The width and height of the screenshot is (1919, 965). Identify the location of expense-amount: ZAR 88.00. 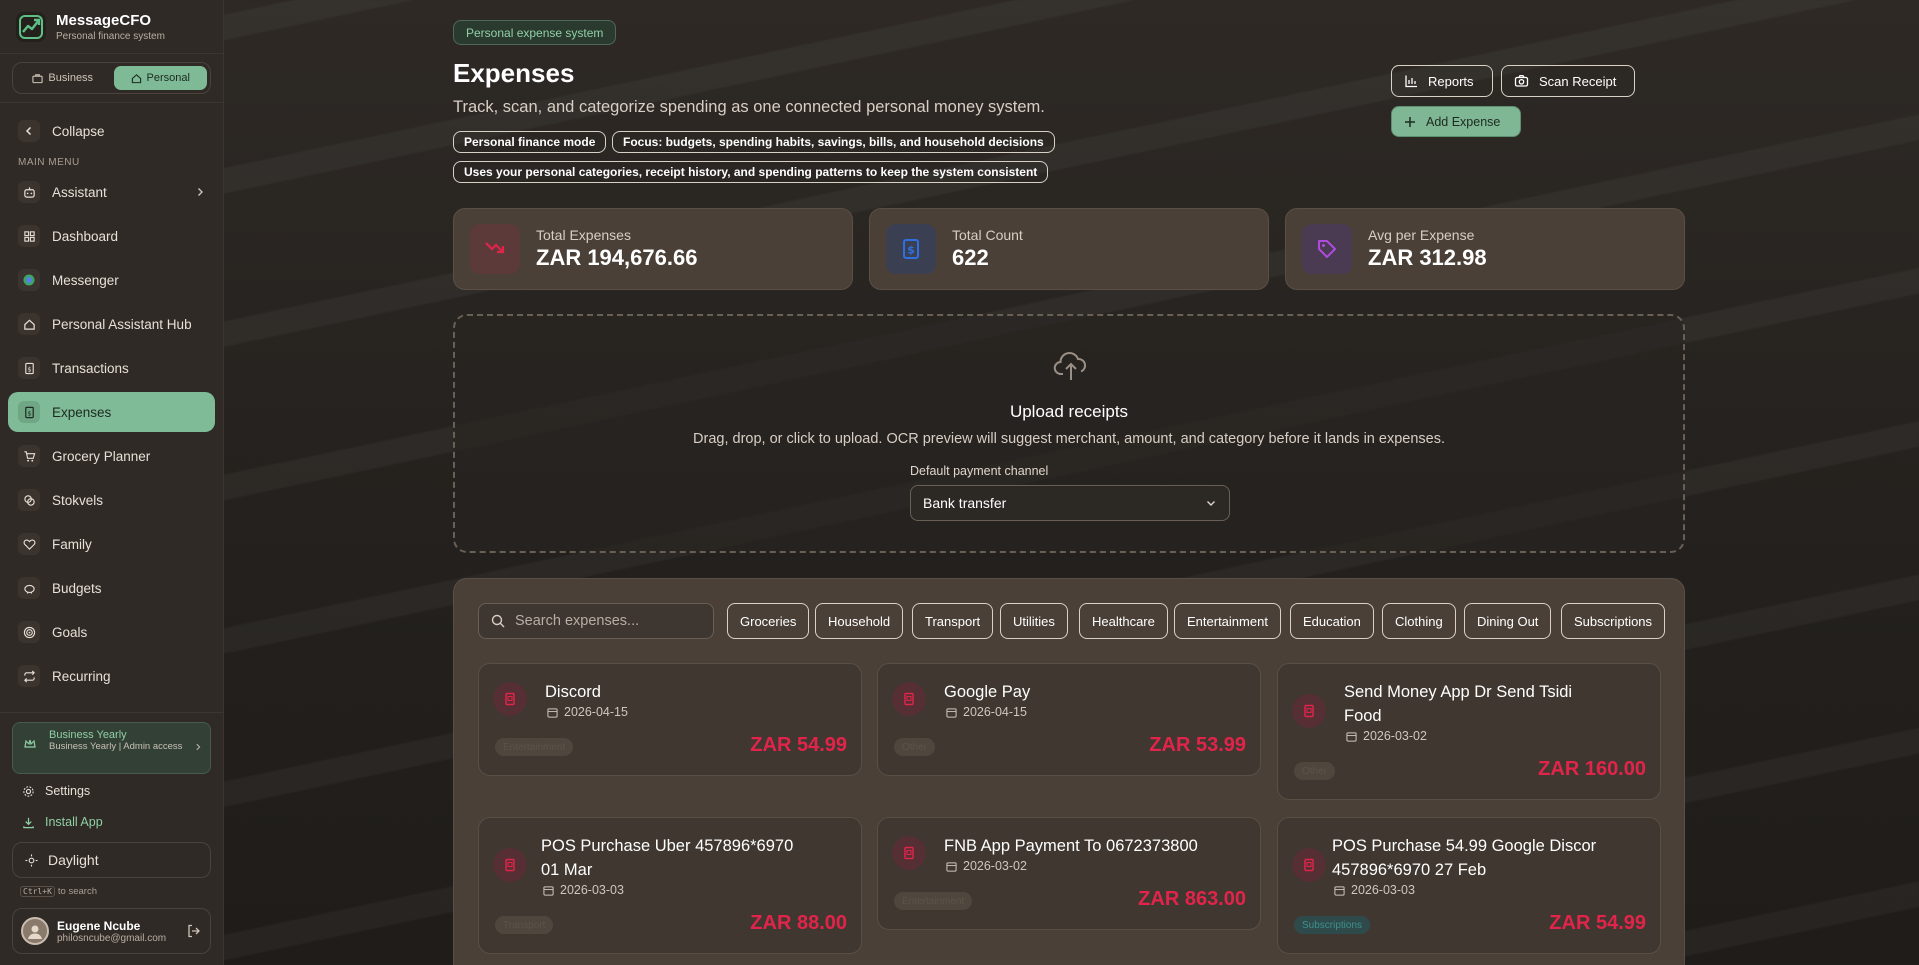
(798, 923).